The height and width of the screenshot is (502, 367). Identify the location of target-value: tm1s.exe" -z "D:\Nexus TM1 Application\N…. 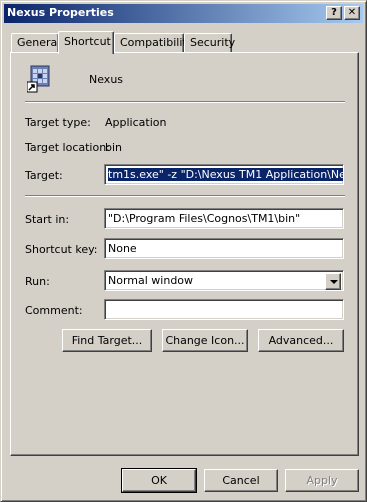
(225, 174).